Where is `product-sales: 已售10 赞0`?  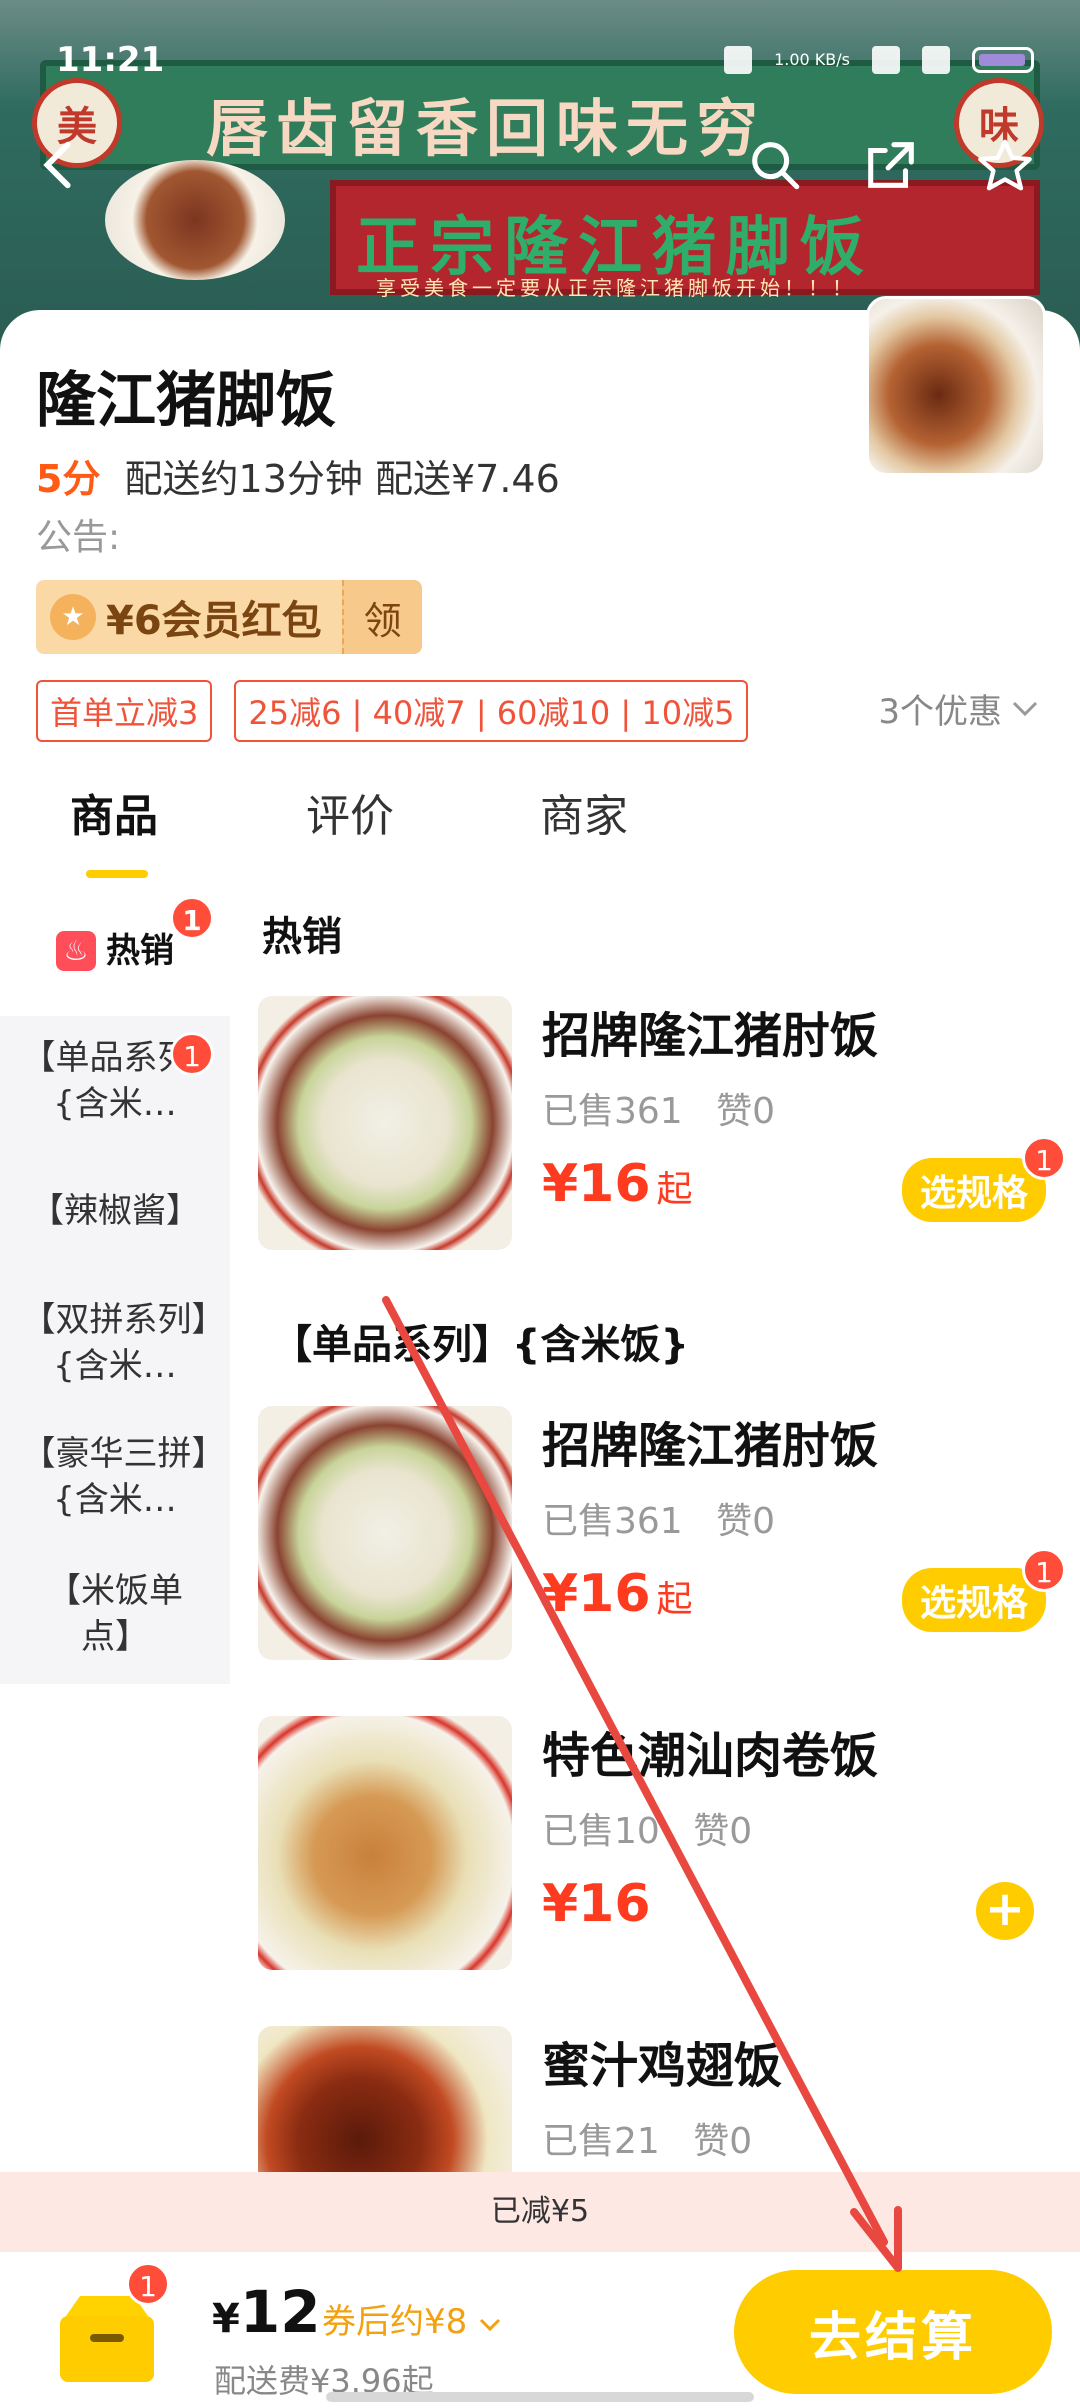
product-sales: 已售10 赞0 is located at coordinates (647, 1828).